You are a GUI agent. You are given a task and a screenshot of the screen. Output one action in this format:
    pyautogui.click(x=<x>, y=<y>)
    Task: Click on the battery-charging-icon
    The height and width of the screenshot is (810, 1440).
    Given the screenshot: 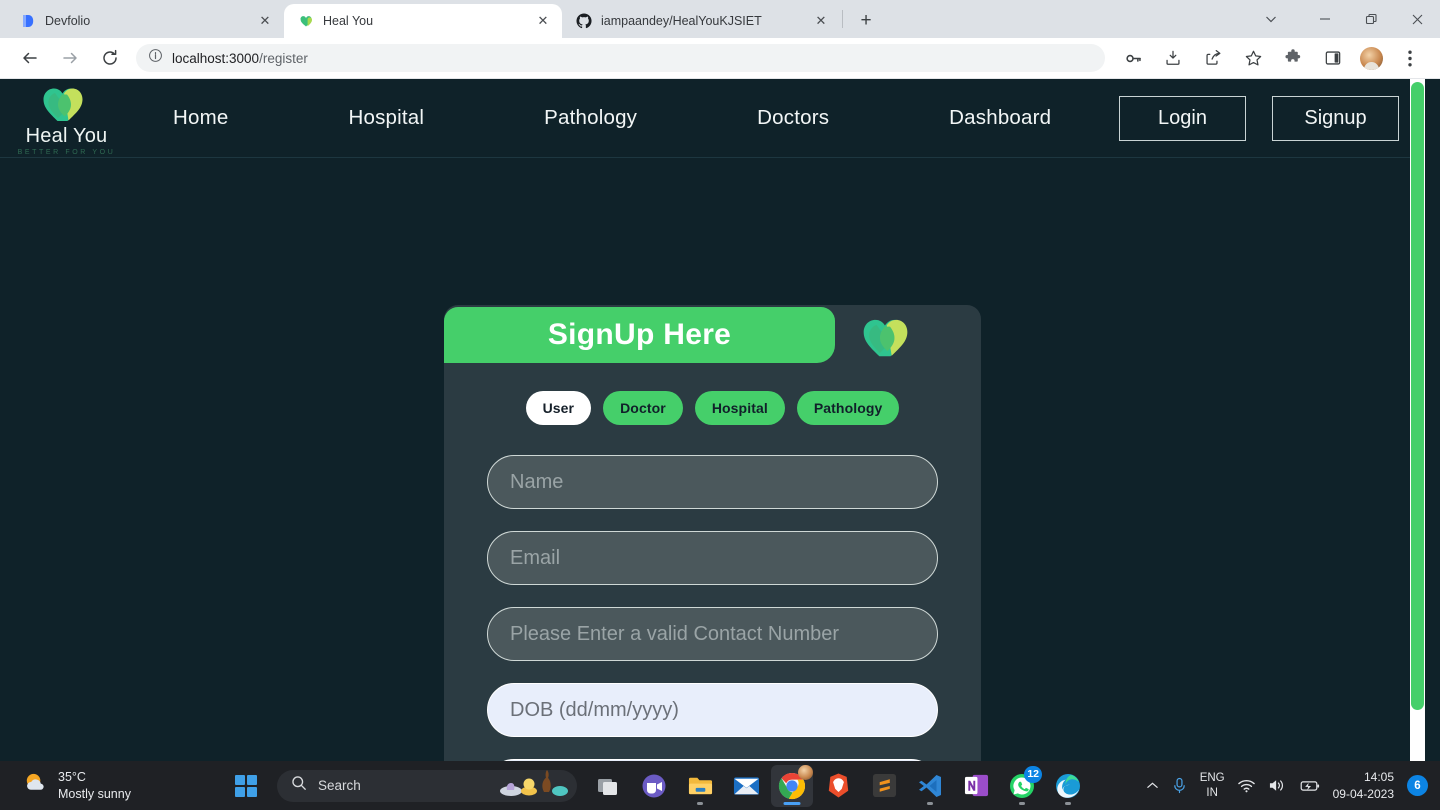 What is the action you would take?
    pyautogui.click(x=1309, y=786)
    